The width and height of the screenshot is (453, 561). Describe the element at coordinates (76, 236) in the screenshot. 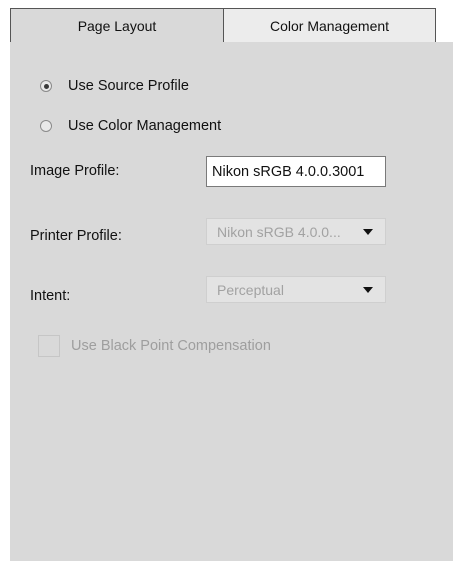

I see `printer-profile-label: Printer Profile:` at that location.